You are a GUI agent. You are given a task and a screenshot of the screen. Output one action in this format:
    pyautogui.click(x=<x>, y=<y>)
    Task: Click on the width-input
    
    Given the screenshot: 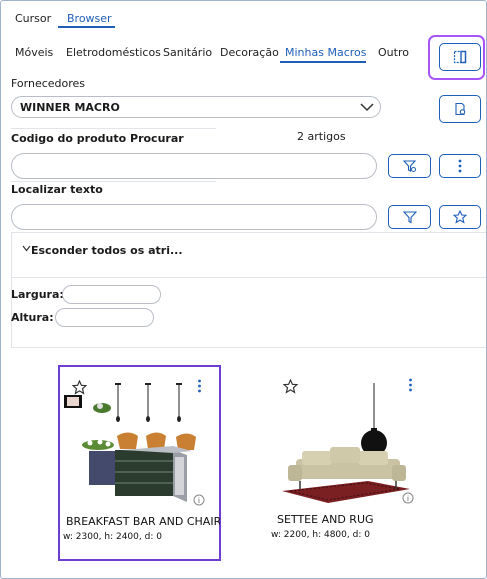 What is the action you would take?
    pyautogui.click(x=111, y=294)
    